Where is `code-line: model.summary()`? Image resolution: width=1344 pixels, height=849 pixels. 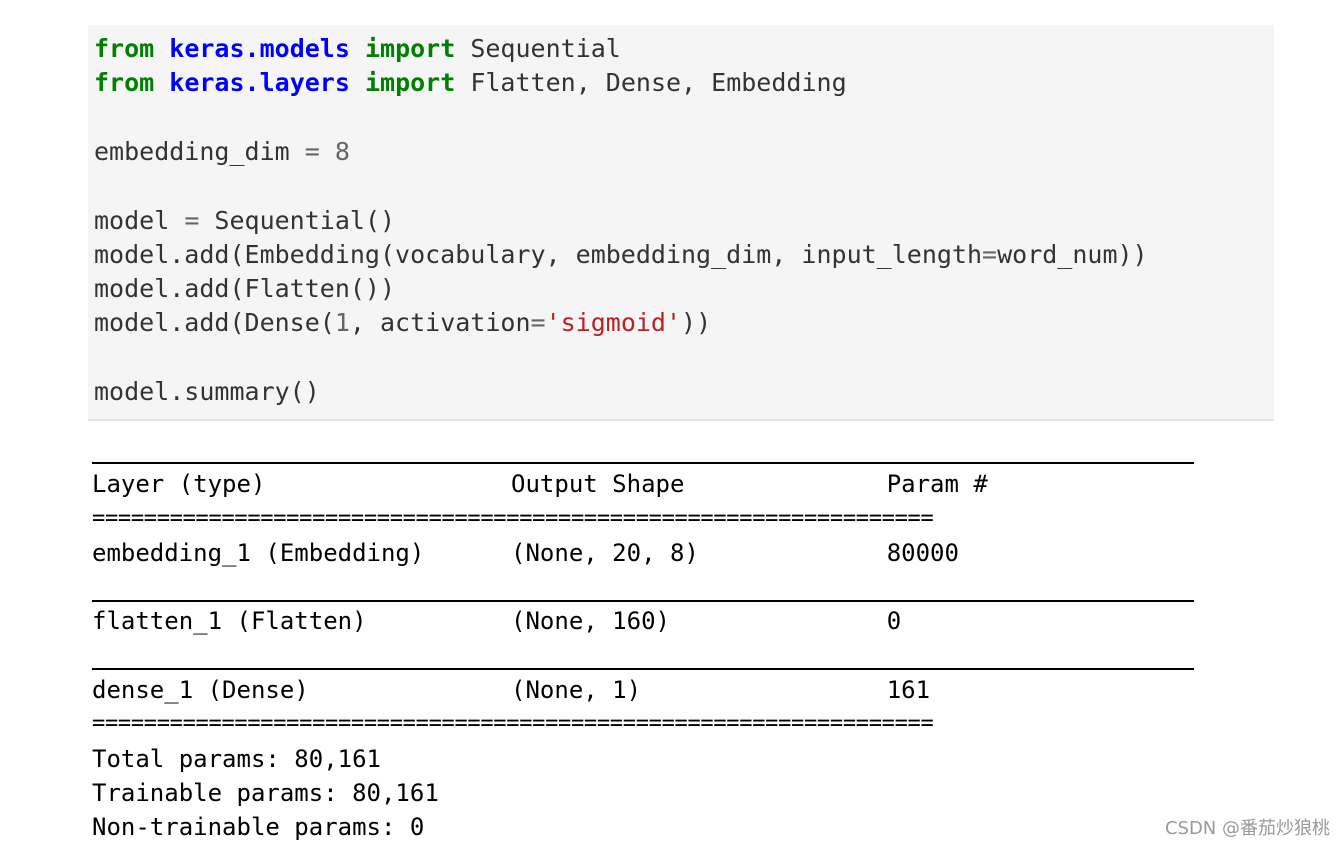
code-line: model.summary() is located at coordinates (207, 392).